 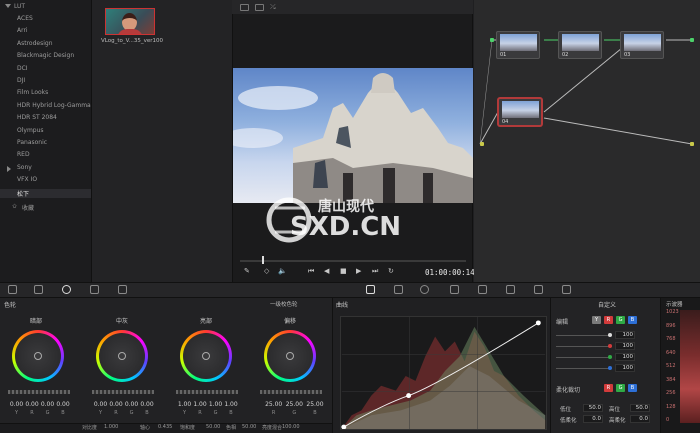 I want to click on motion-effects-icon, so click(x=122, y=289).